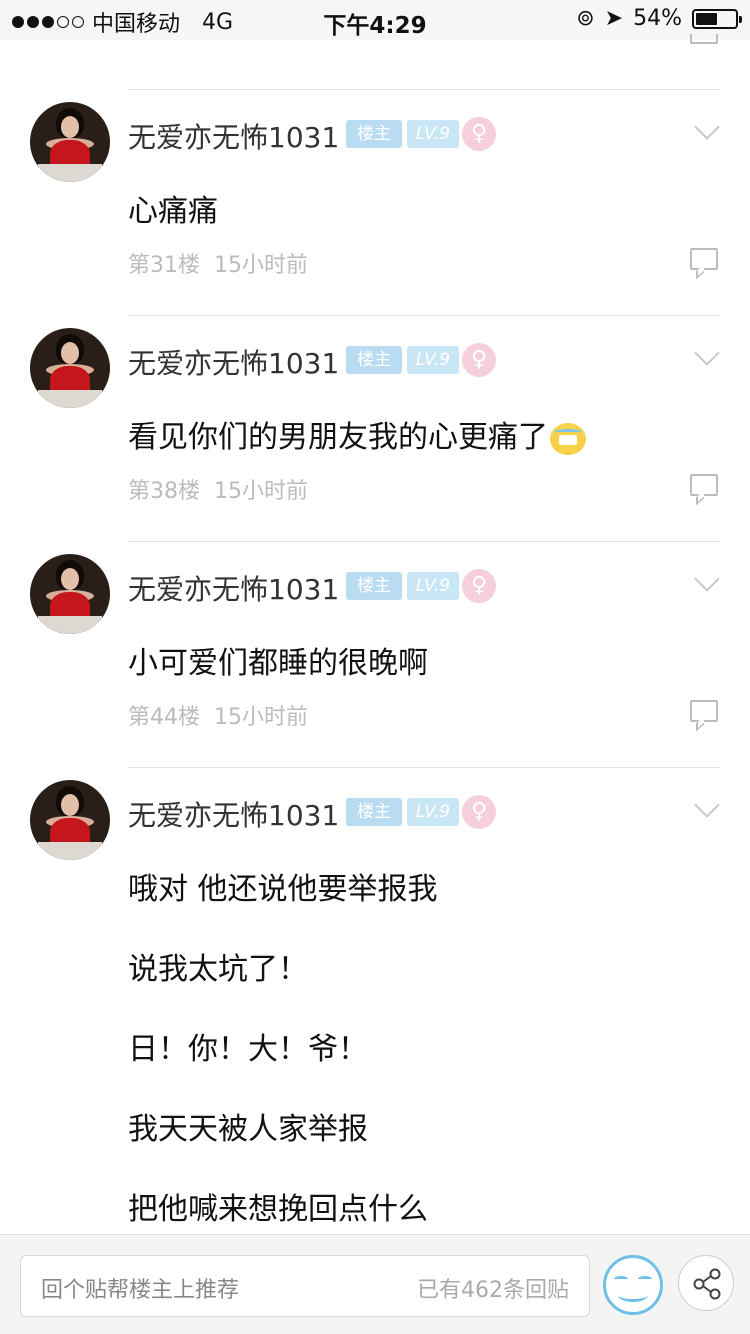 The width and height of the screenshot is (750, 1334). Describe the element at coordinates (140, 1290) in the screenshot. I see `reply-placeholder: 回个贴帮楼主上推荐` at that location.